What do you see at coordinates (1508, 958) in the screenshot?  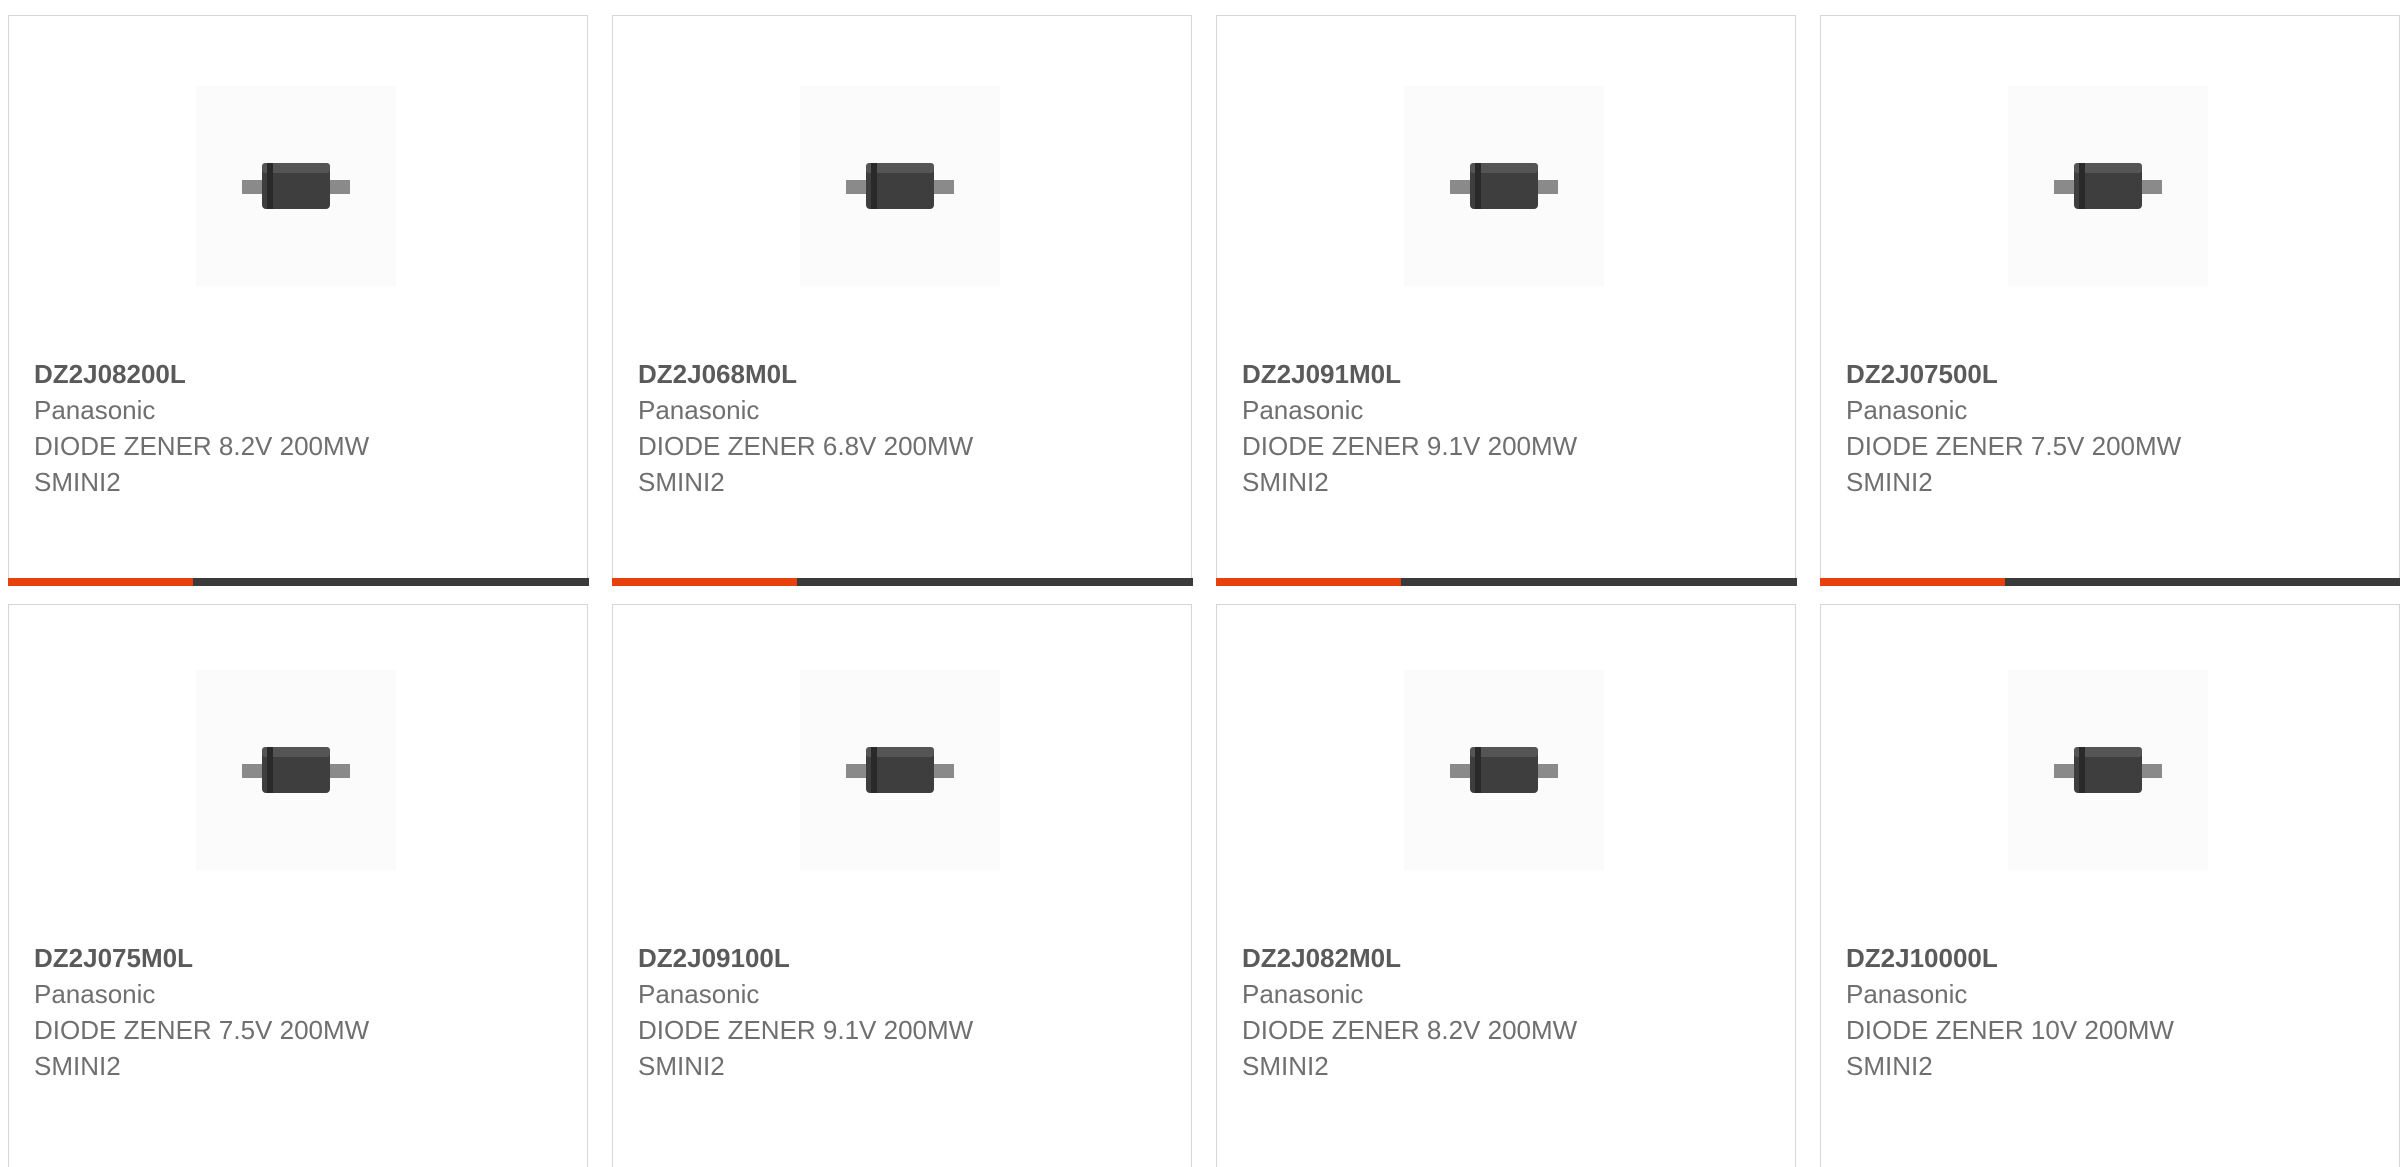 I see `part-number: DZ2J082M0L` at bounding box center [1508, 958].